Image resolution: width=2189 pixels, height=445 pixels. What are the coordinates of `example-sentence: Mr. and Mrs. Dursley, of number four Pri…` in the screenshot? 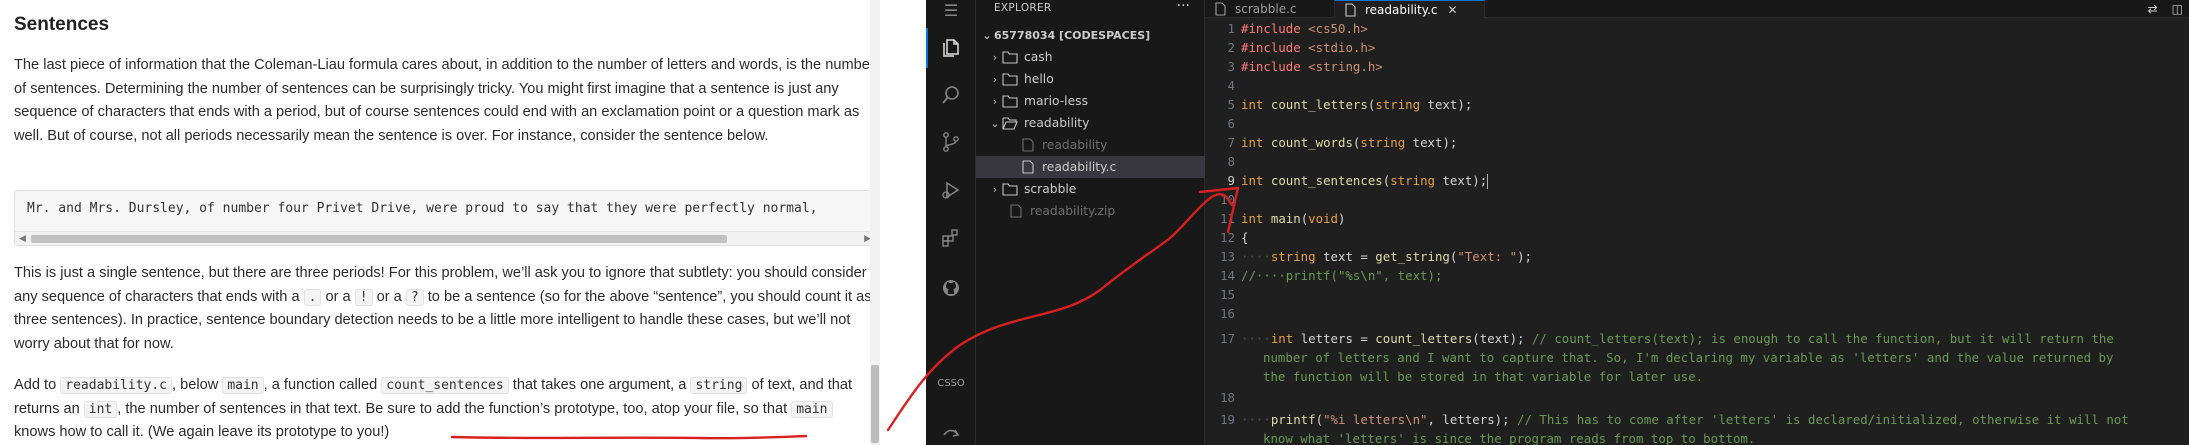 It's located at (422, 208).